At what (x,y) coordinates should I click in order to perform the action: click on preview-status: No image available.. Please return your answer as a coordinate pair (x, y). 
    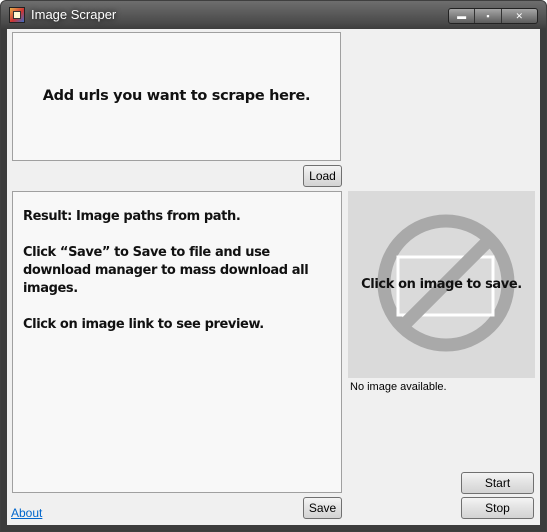
    Looking at the image, I should click on (398, 387).